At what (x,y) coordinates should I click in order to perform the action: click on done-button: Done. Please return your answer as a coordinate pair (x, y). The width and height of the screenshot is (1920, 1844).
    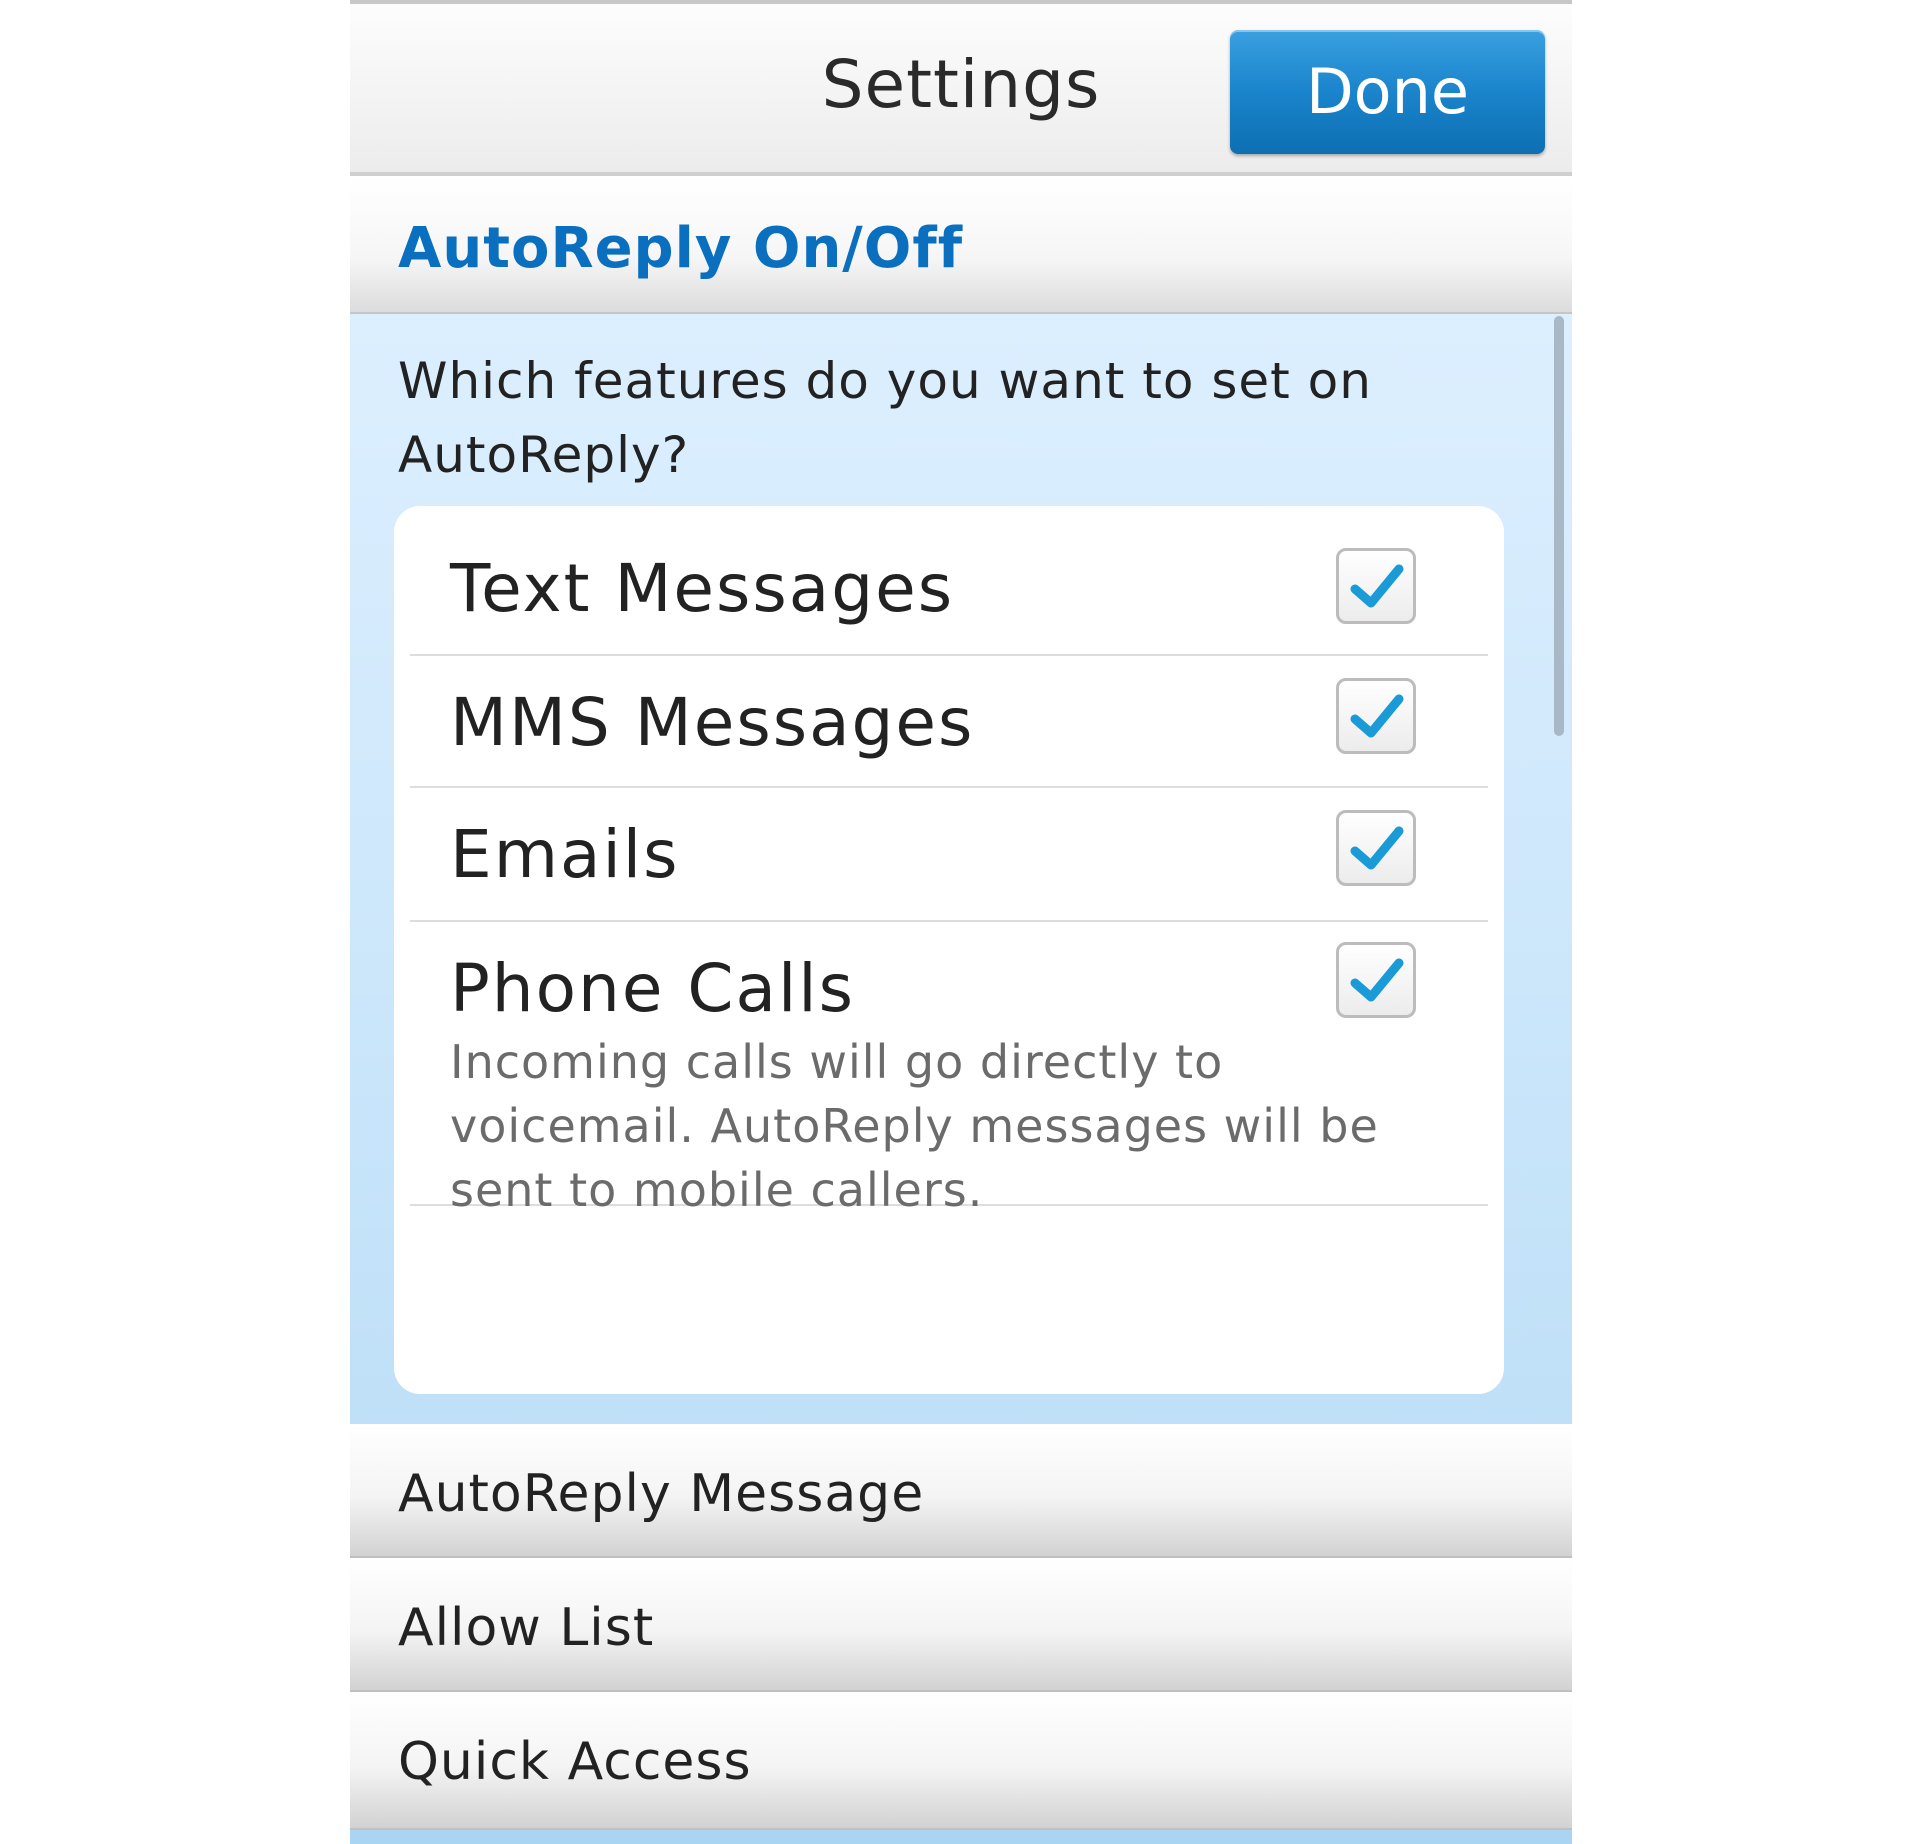
    Looking at the image, I should click on (1387, 92).